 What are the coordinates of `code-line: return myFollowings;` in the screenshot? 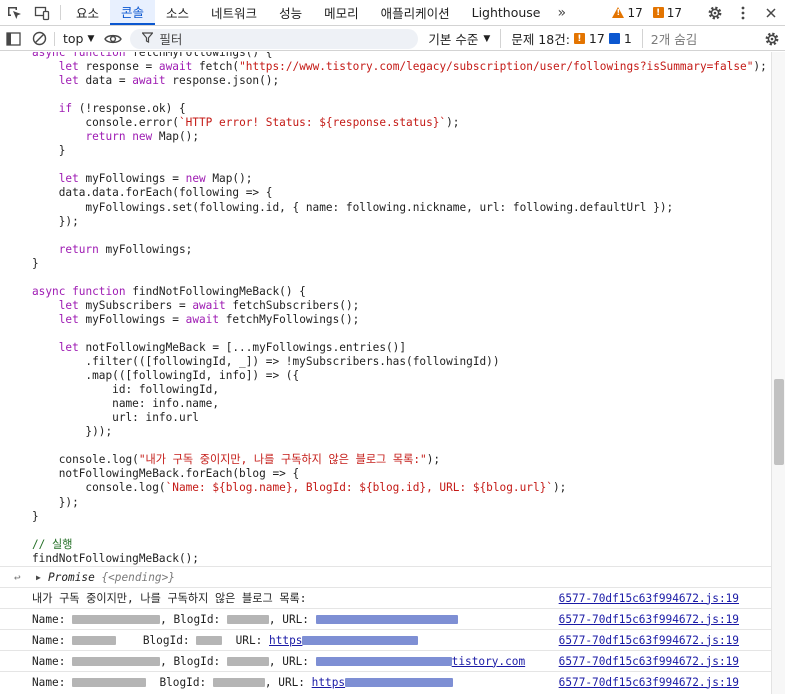 It's located at (125, 249).